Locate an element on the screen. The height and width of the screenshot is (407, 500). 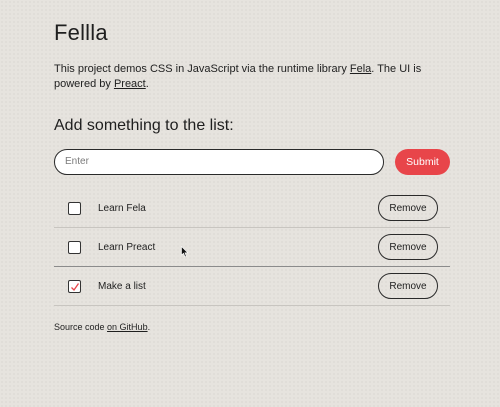
preact-link: Preact is located at coordinates (130, 84).